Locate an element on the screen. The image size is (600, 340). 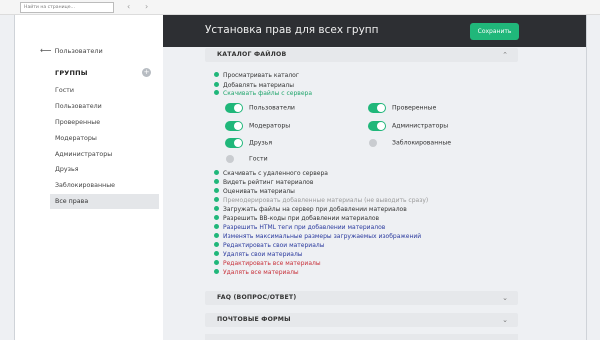
sidebar-item-verified: Проверенные is located at coordinates (77, 122).